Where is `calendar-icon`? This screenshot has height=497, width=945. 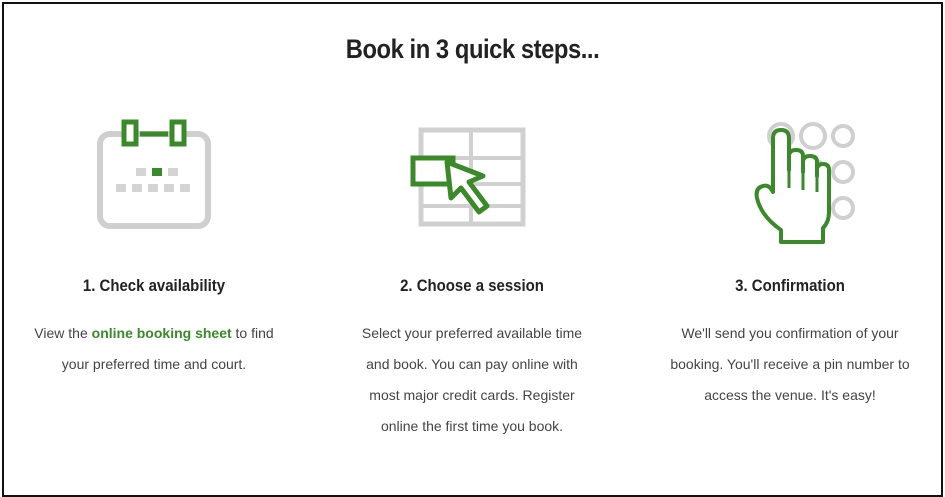 calendar-icon is located at coordinates (154, 178).